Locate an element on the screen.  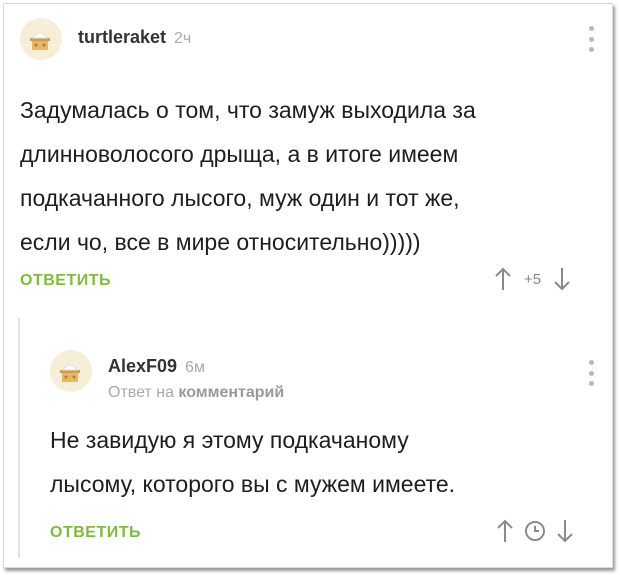
author-name: AlexF09 is located at coordinates (142, 366).